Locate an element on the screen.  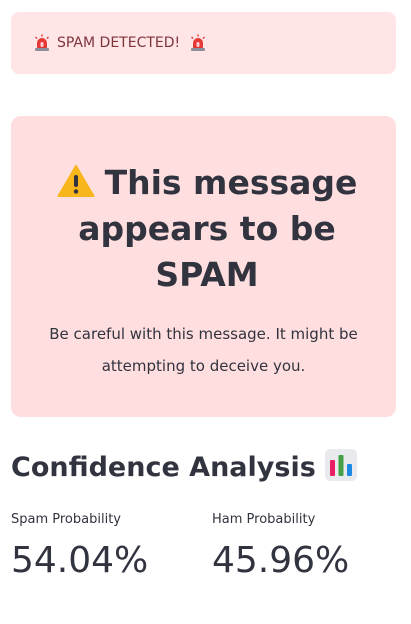
alert-text: SPAM DETECTED! is located at coordinates (119, 43).